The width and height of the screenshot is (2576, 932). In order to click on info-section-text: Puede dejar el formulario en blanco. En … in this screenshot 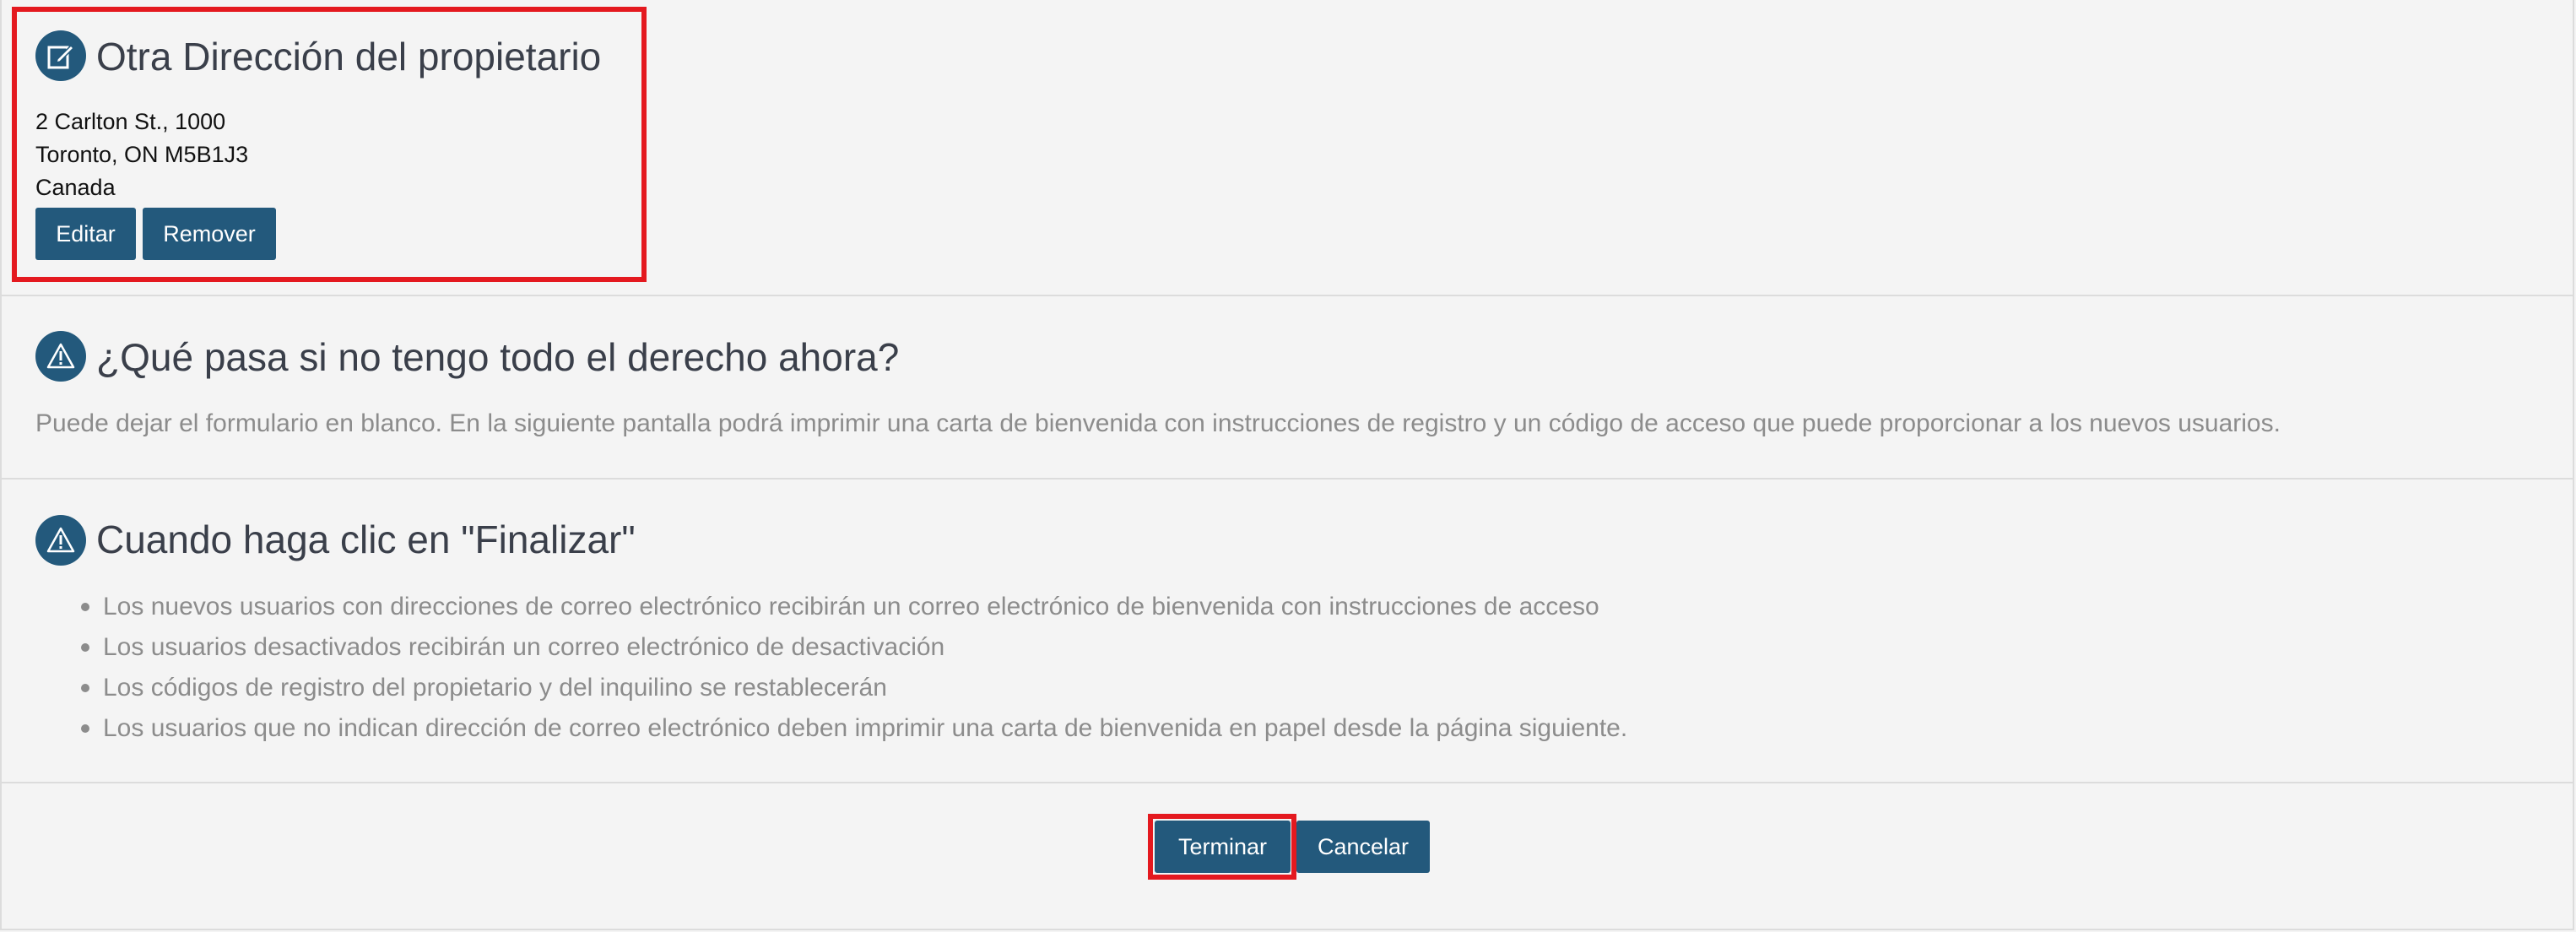, I will do `click(1158, 423)`.